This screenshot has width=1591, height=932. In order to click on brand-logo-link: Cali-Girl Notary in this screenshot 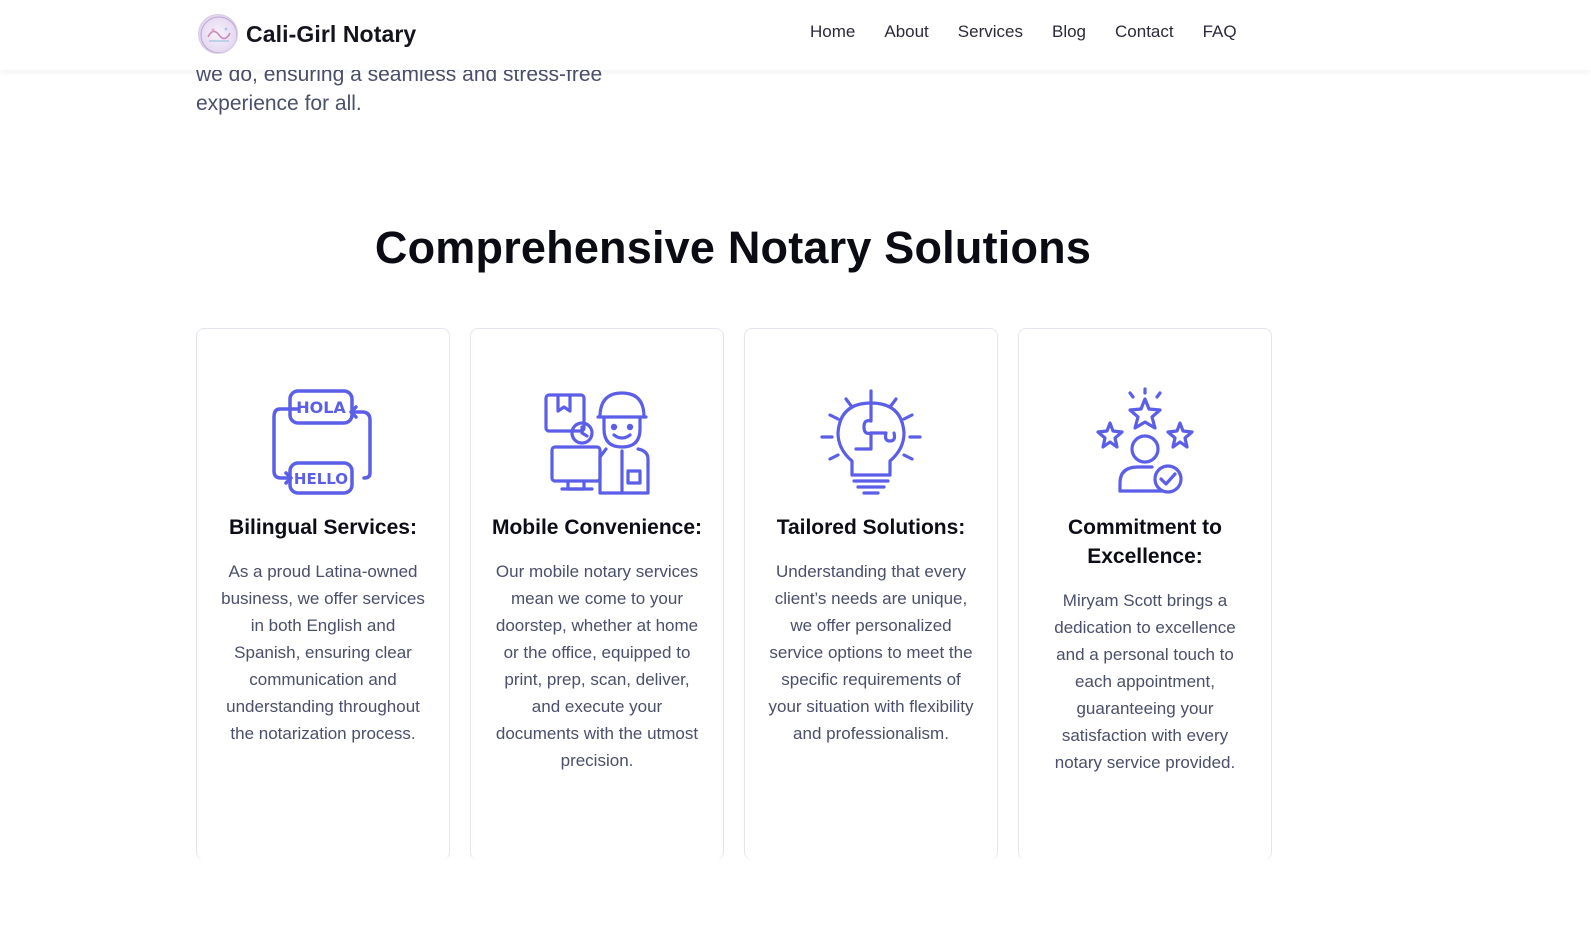, I will do `click(307, 34)`.